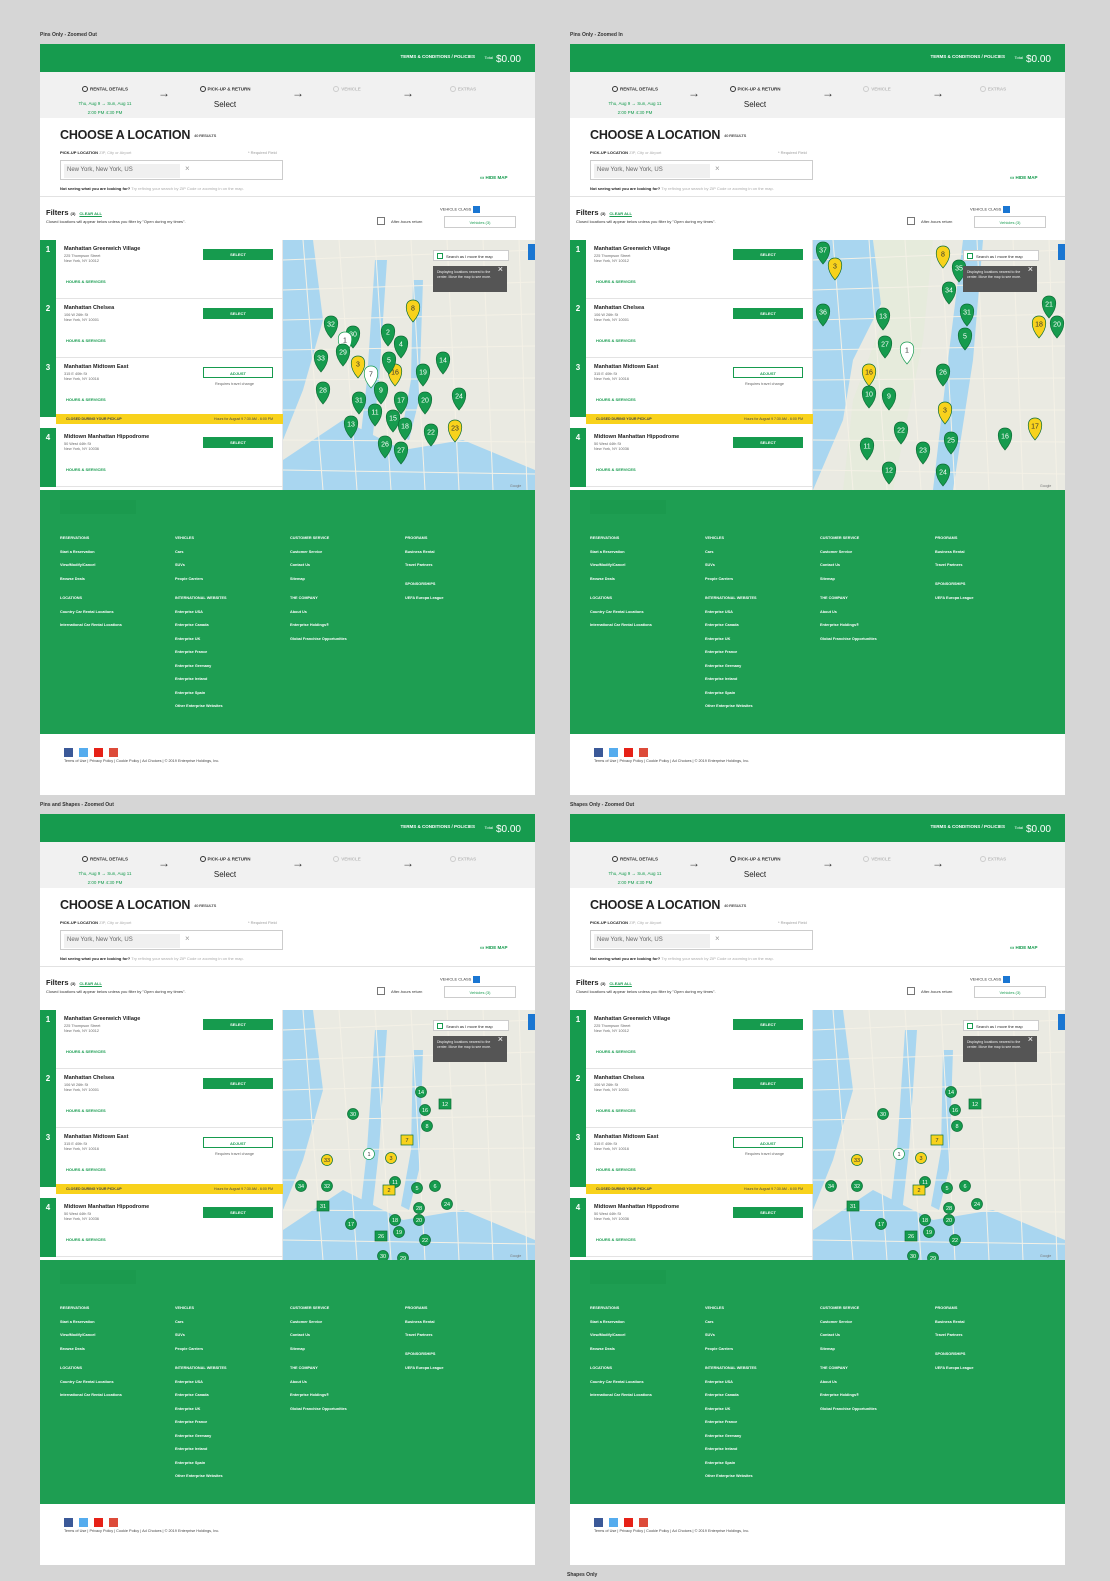 The height and width of the screenshot is (1581, 1110). I want to click on map-marker: 16, so click(955, 1110).